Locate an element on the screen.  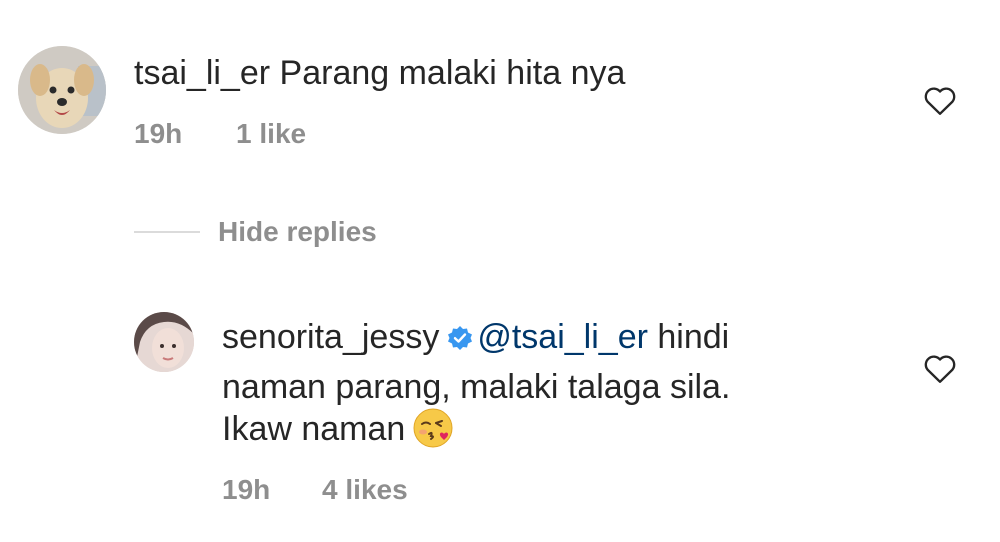
reply-body-part-1: hindi is located at coordinates (688, 337).